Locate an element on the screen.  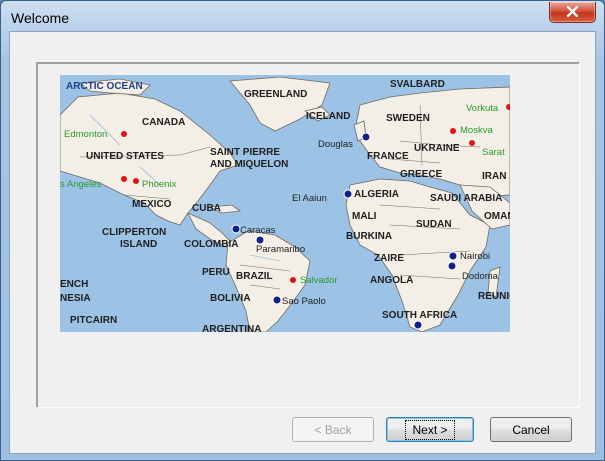
city-marker-dodoma is located at coordinates (452, 266).